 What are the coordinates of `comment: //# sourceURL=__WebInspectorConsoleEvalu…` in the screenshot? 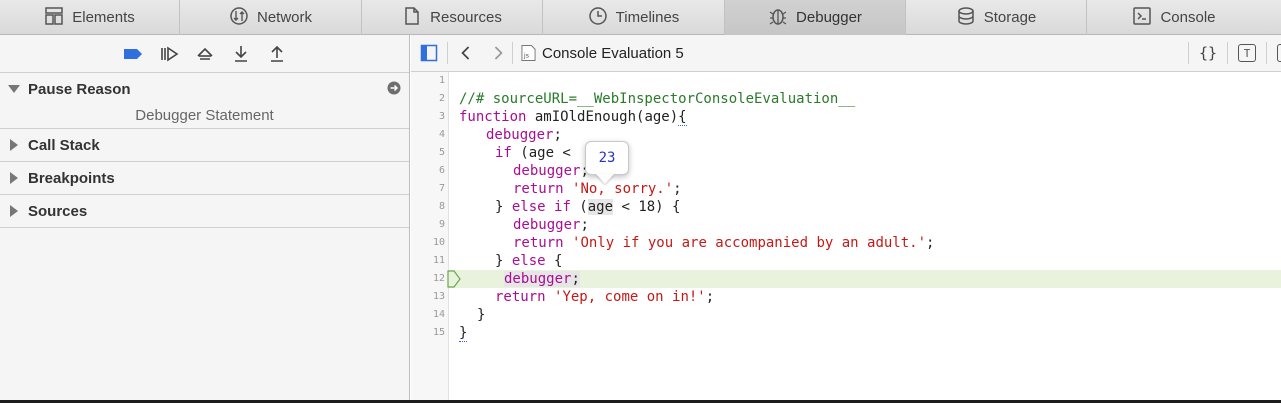 It's located at (657, 99).